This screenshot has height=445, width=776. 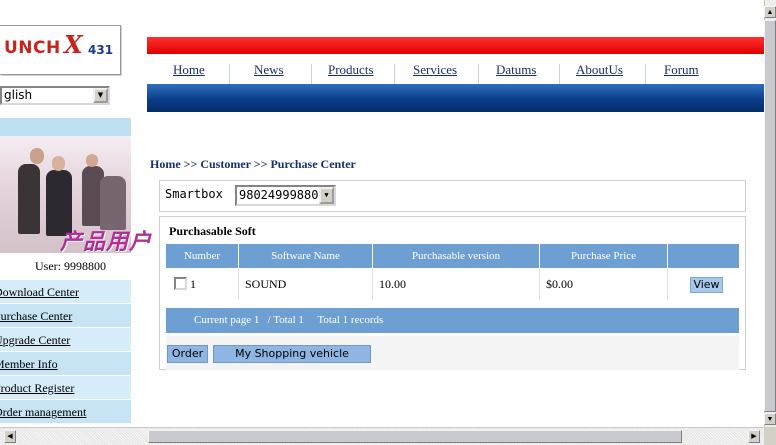 I want to click on header-red-bar, so click(x=455, y=45).